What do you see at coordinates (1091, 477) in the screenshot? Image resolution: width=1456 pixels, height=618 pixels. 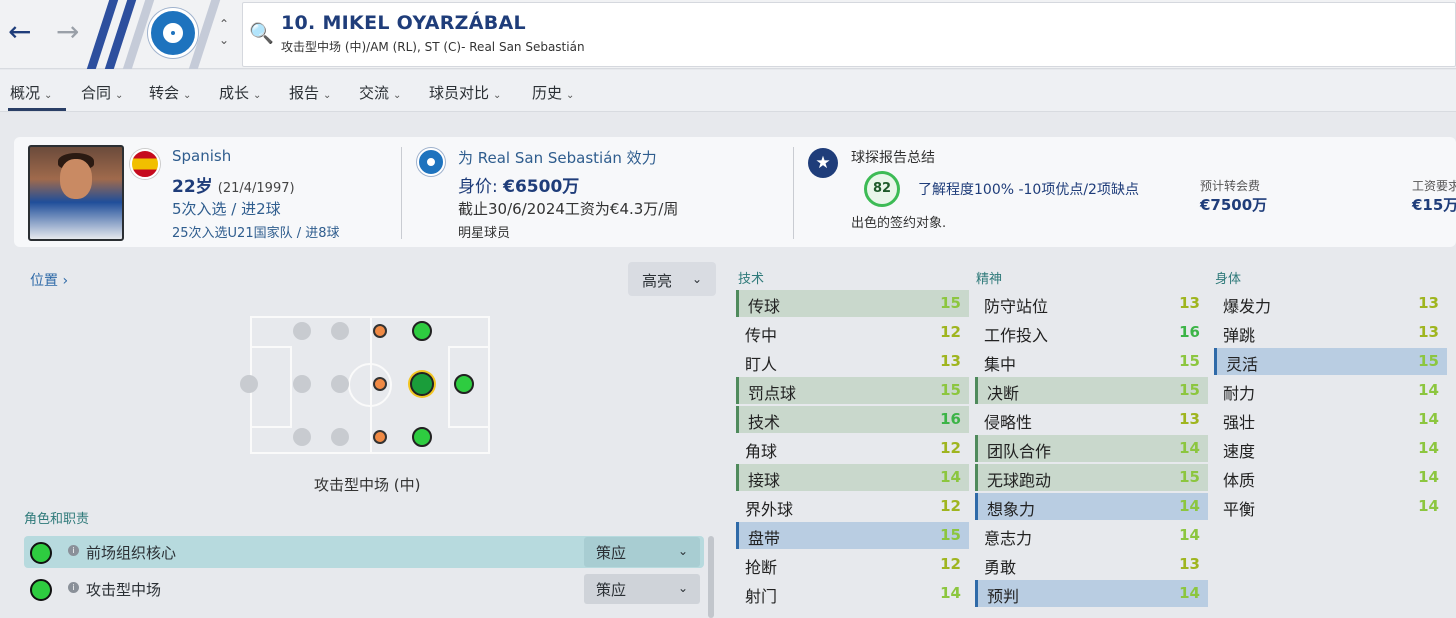 I see `attribute-row-mental: 无球跑动 15` at bounding box center [1091, 477].